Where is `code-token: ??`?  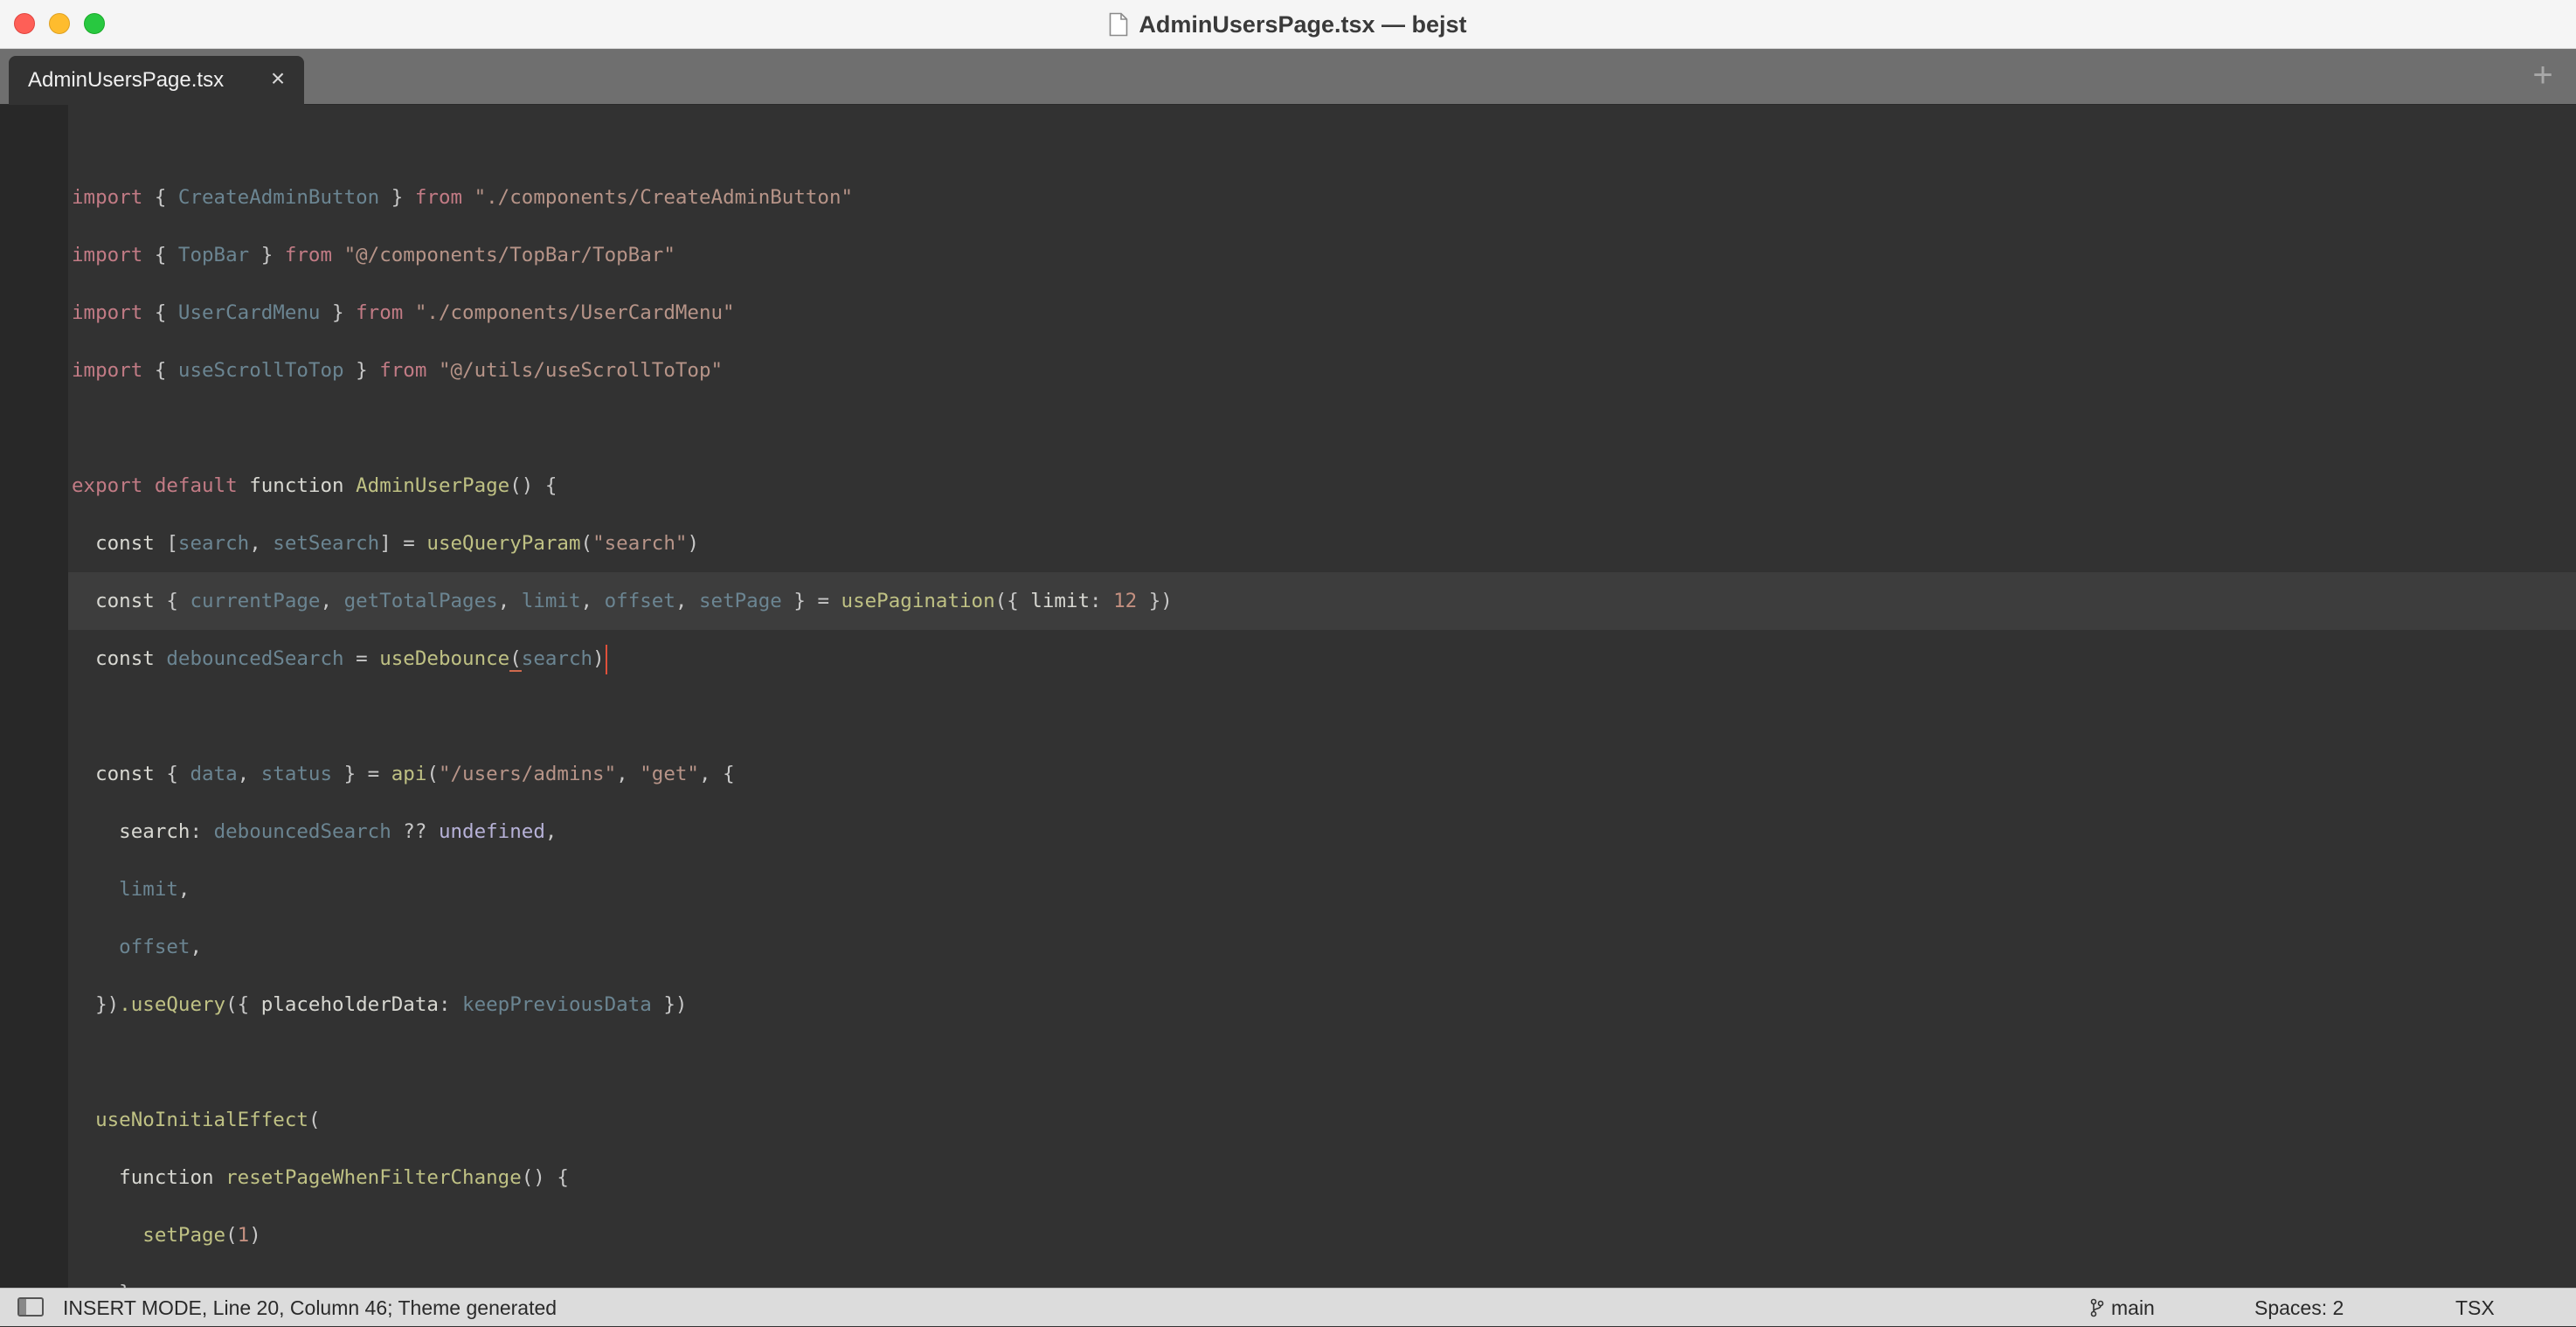 code-token: ?? is located at coordinates (415, 831).